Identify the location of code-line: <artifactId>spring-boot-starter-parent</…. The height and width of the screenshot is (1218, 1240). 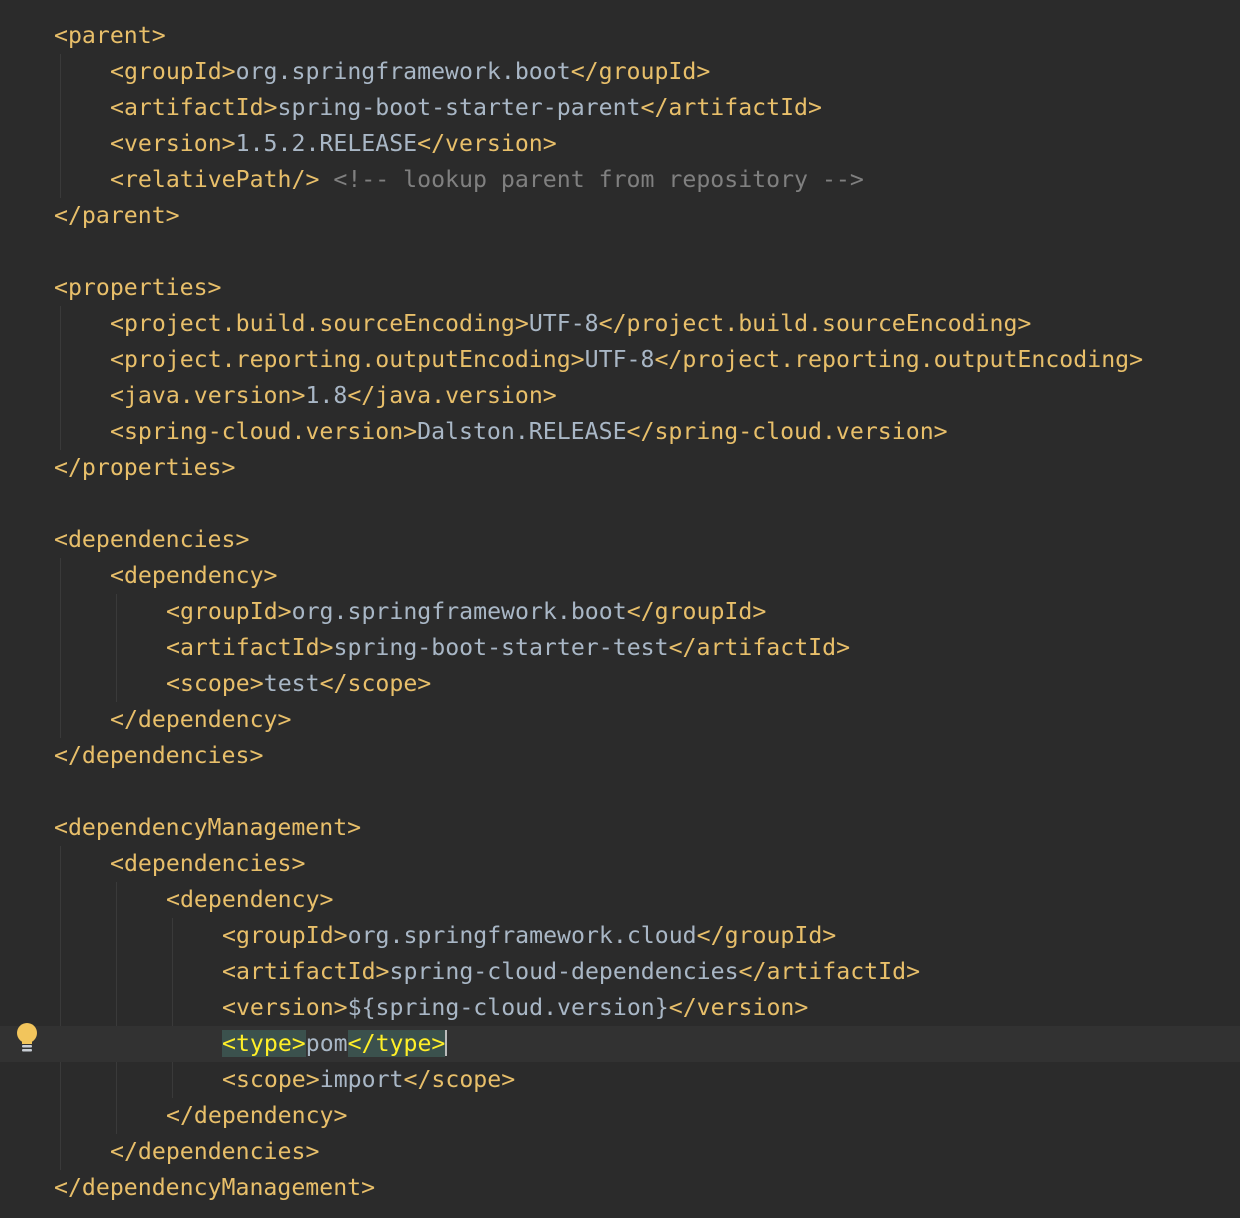
(620, 108).